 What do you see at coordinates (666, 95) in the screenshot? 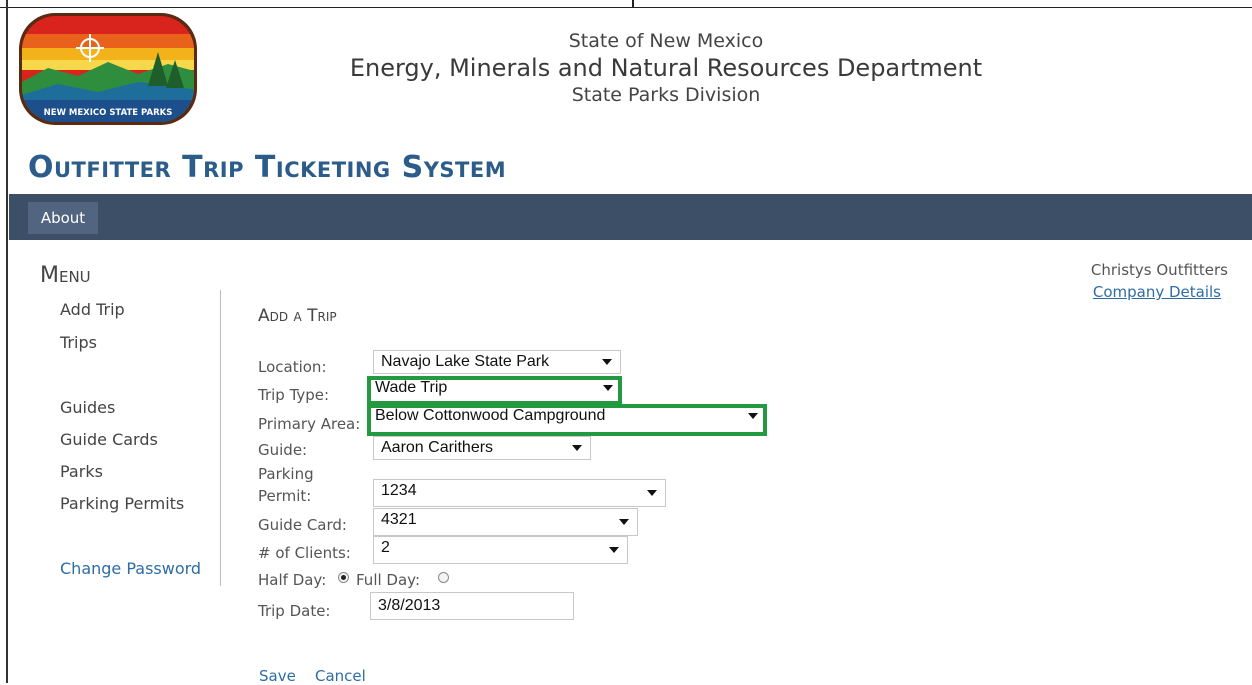
I see `header-division-line: State Parks Division` at bounding box center [666, 95].